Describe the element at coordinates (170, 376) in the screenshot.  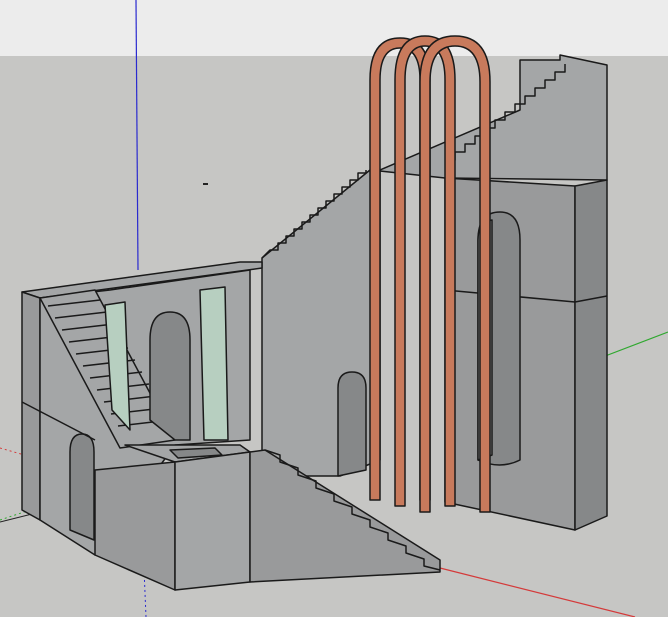
I see `left-block-arch-opening` at that location.